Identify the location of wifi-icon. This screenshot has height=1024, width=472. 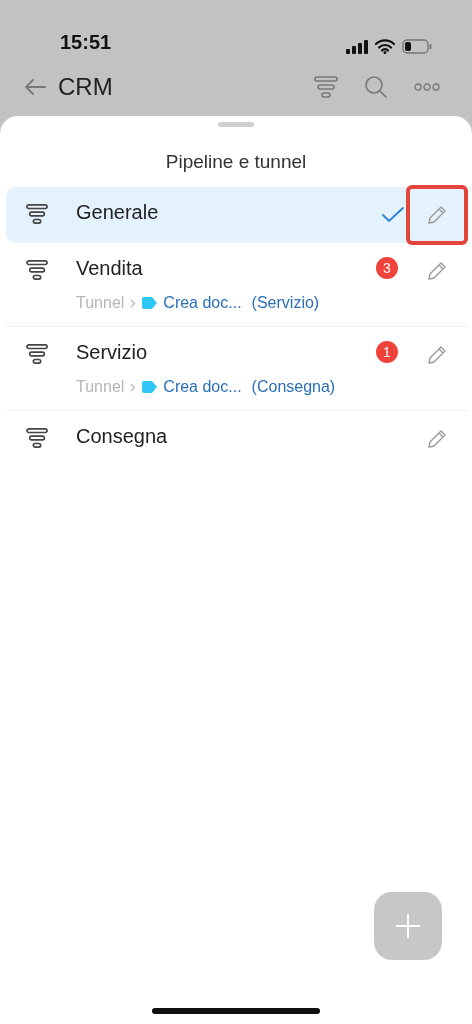
(385, 46).